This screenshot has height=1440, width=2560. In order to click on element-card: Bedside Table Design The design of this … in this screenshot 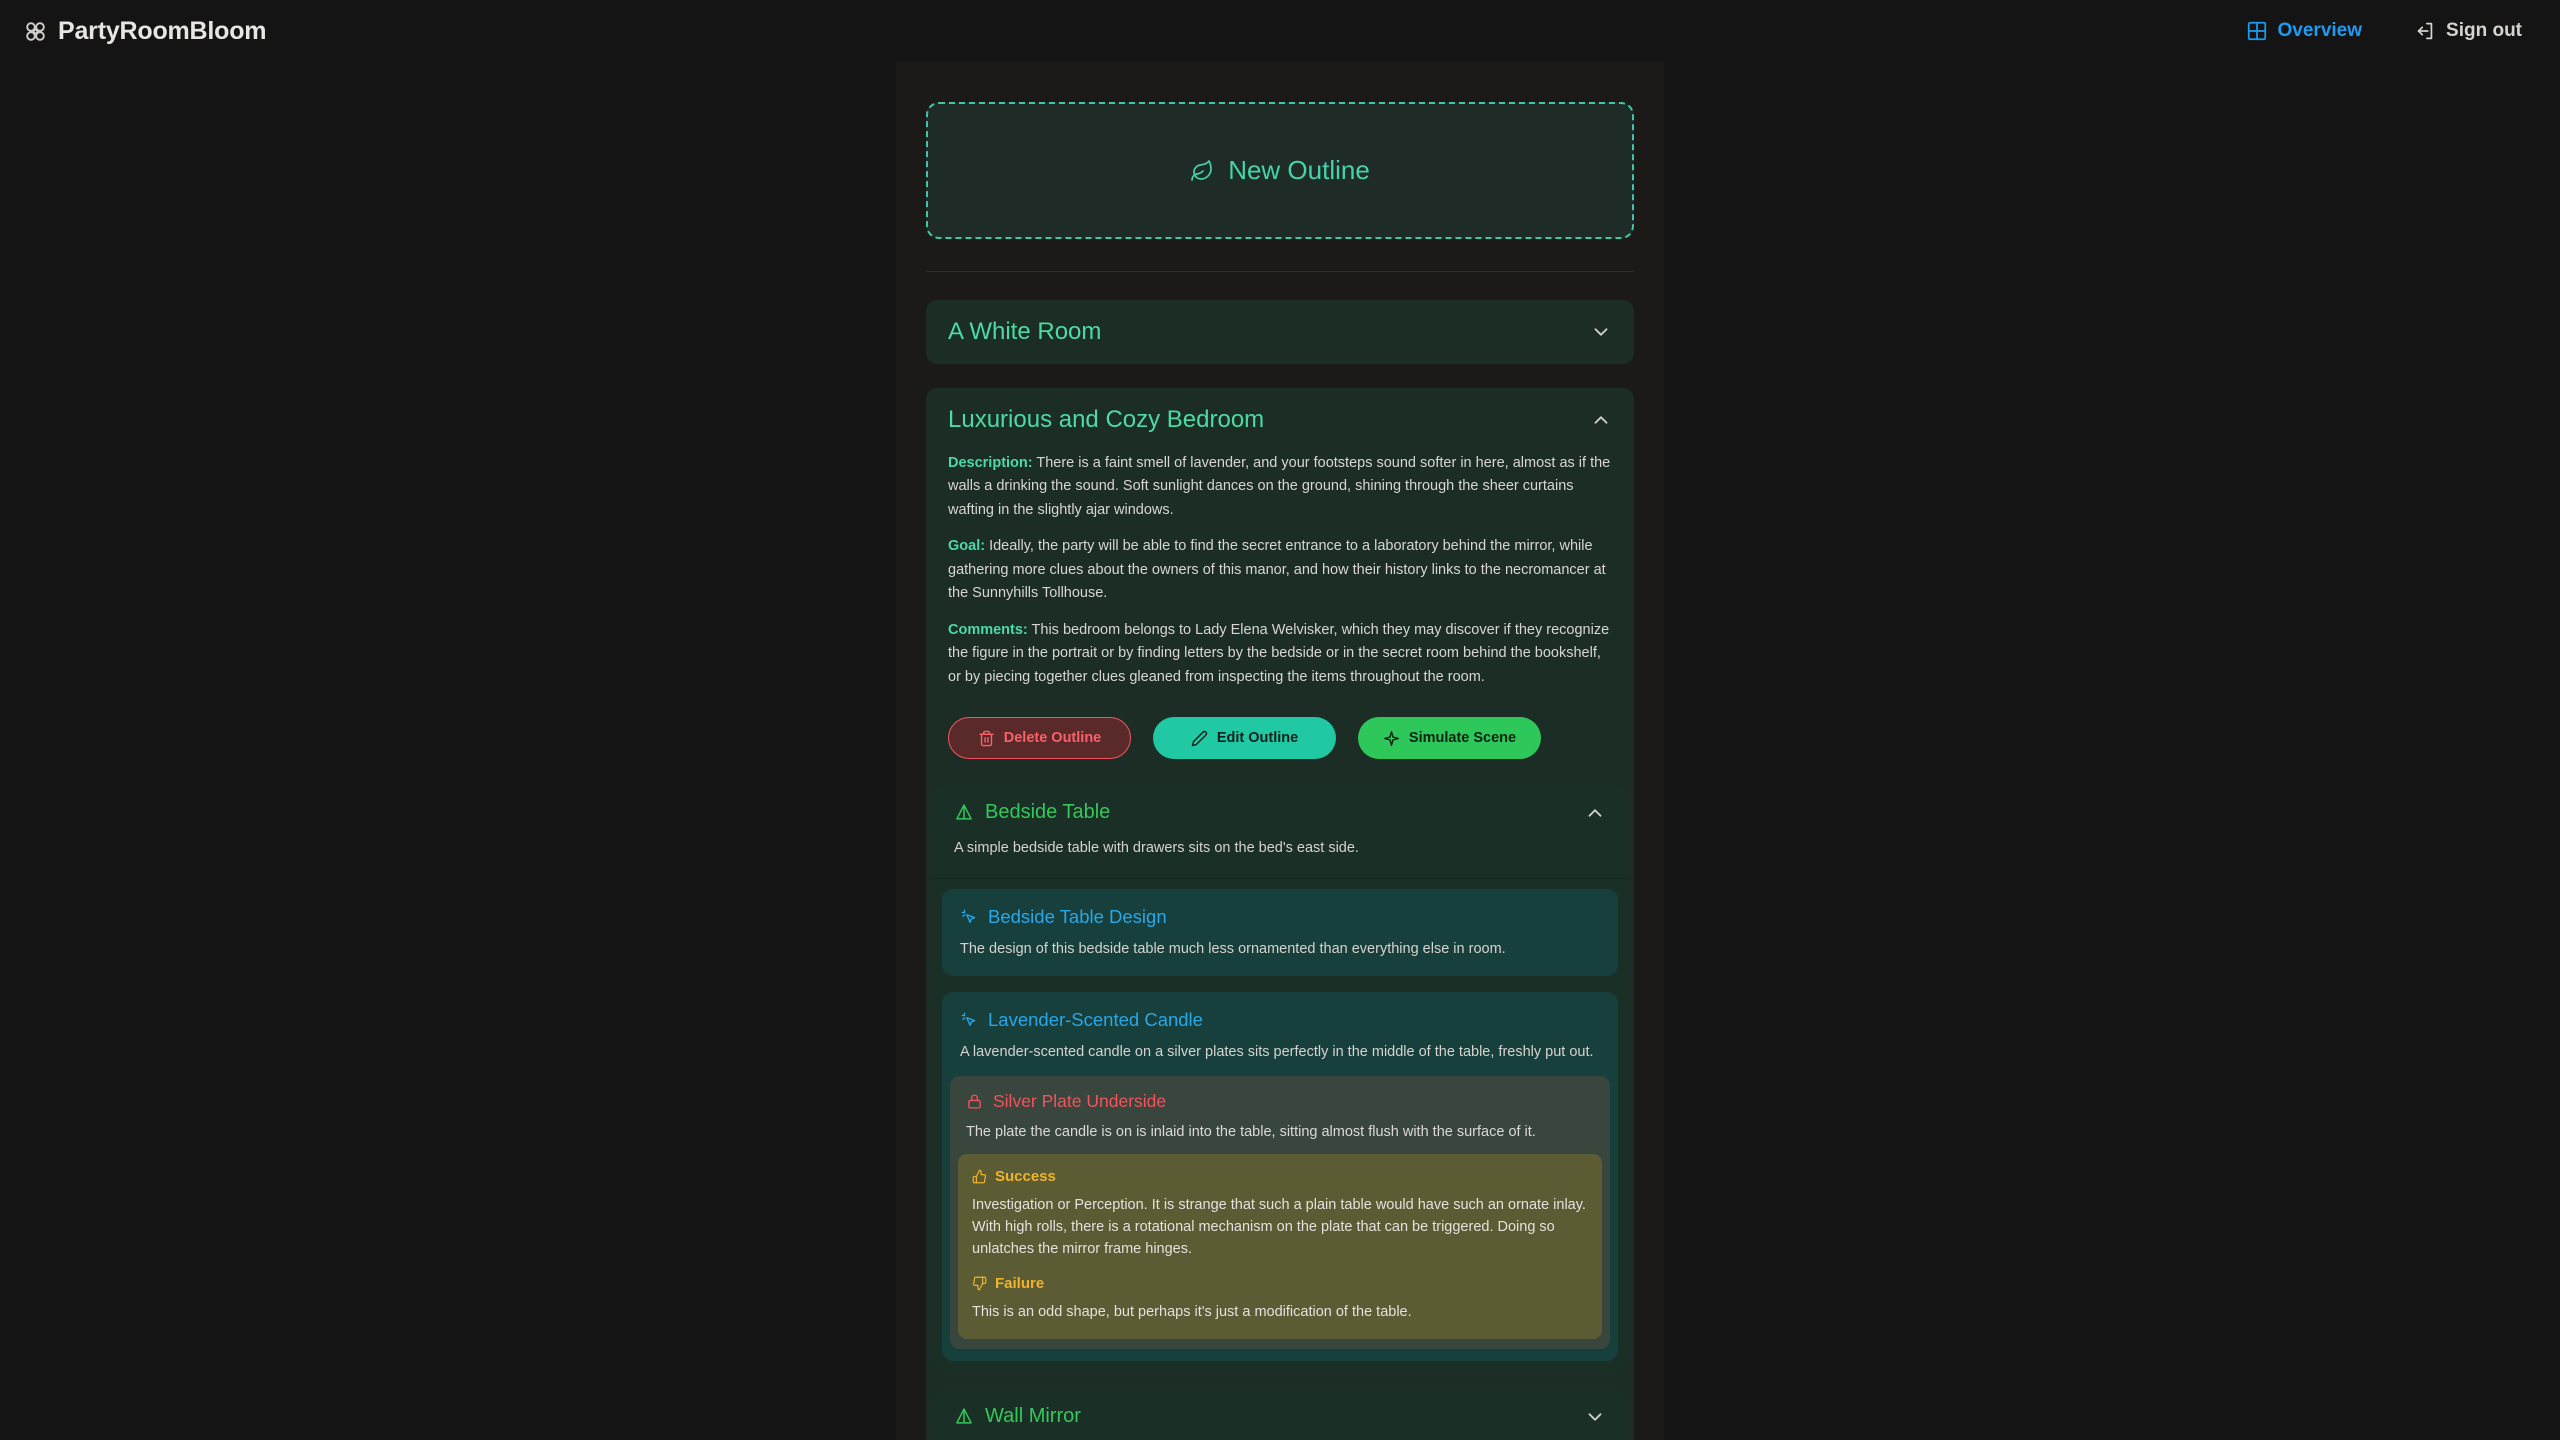, I will do `click(1280, 932)`.